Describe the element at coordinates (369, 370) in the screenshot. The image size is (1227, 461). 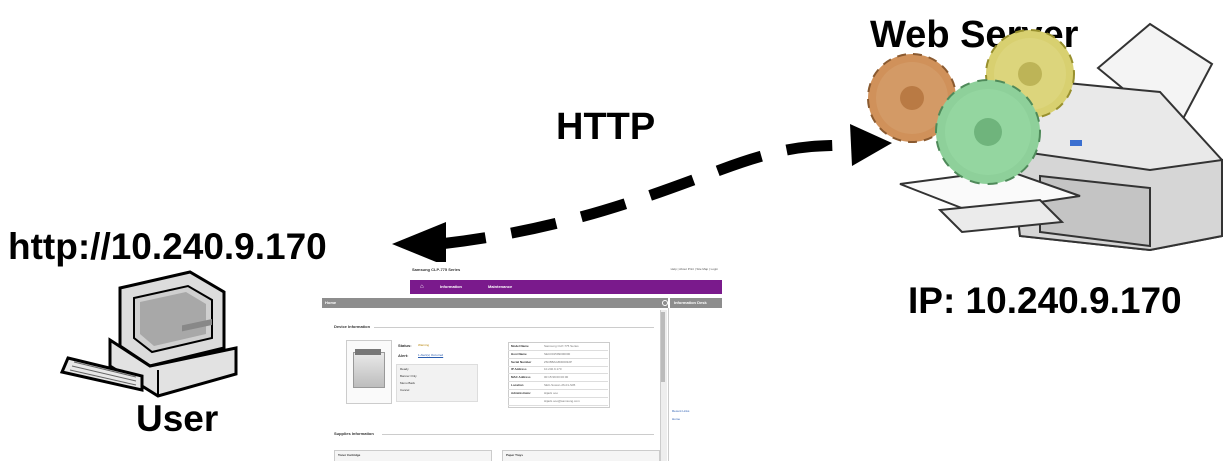
I see `printer-image` at that location.